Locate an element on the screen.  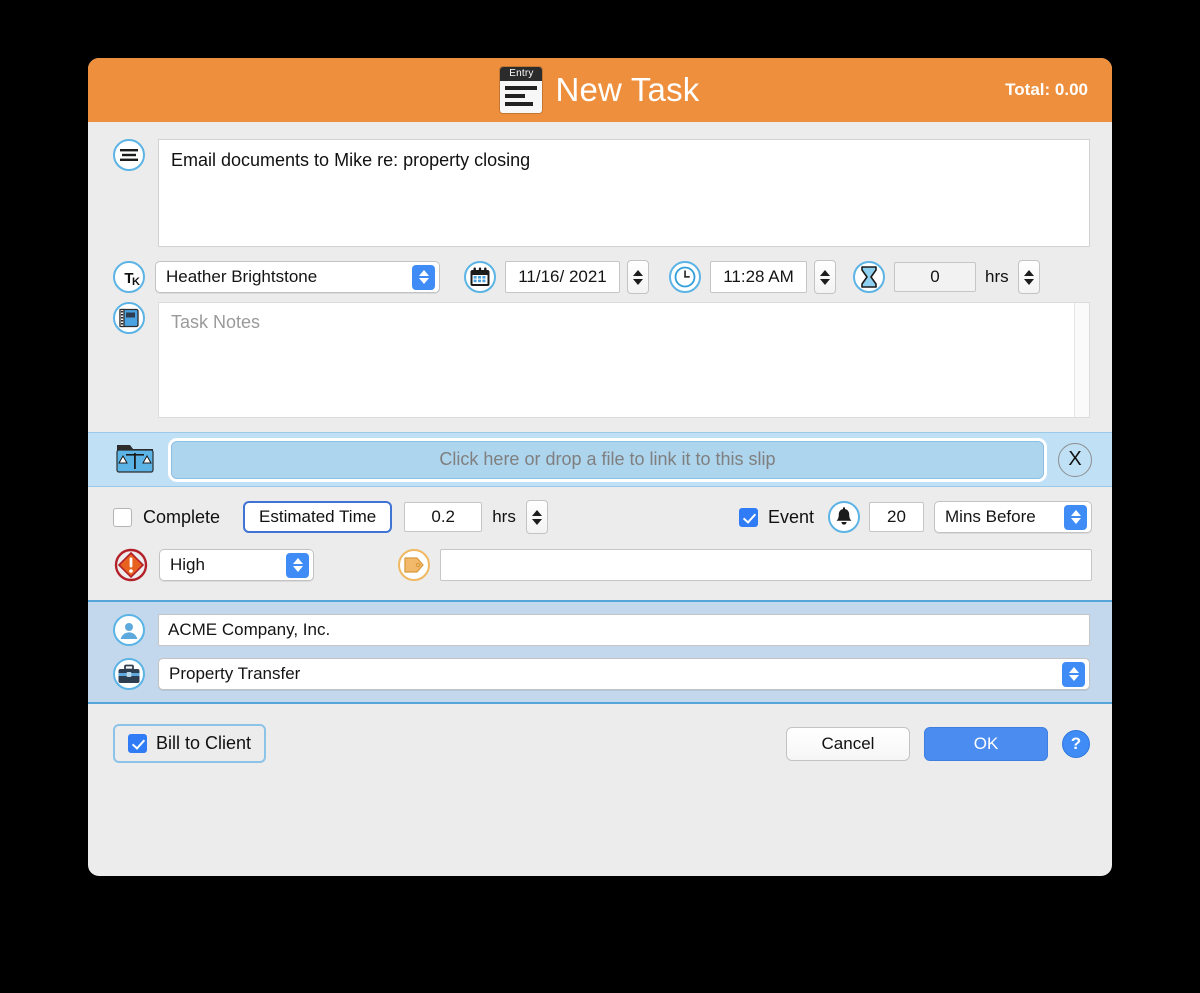
priority-value: High is located at coordinates (187, 564).